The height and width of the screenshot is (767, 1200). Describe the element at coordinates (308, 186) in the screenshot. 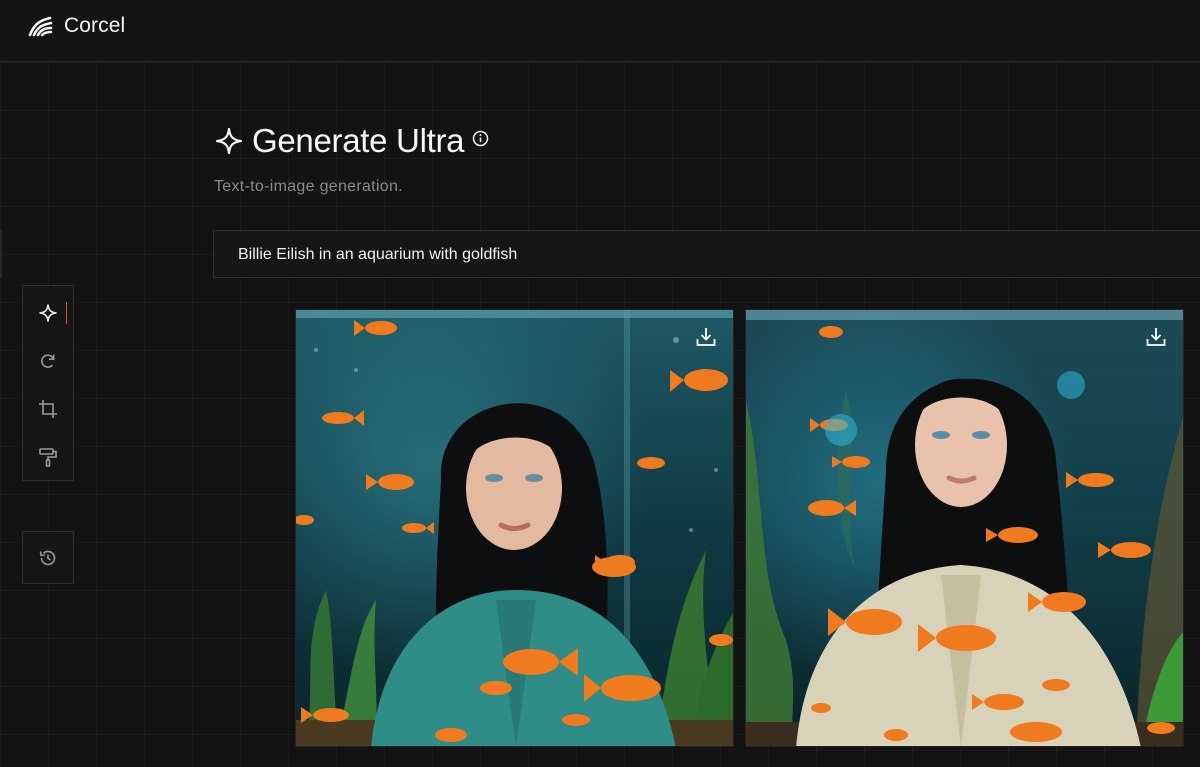

I see `page-subtitle: Text-to-image generation.` at that location.